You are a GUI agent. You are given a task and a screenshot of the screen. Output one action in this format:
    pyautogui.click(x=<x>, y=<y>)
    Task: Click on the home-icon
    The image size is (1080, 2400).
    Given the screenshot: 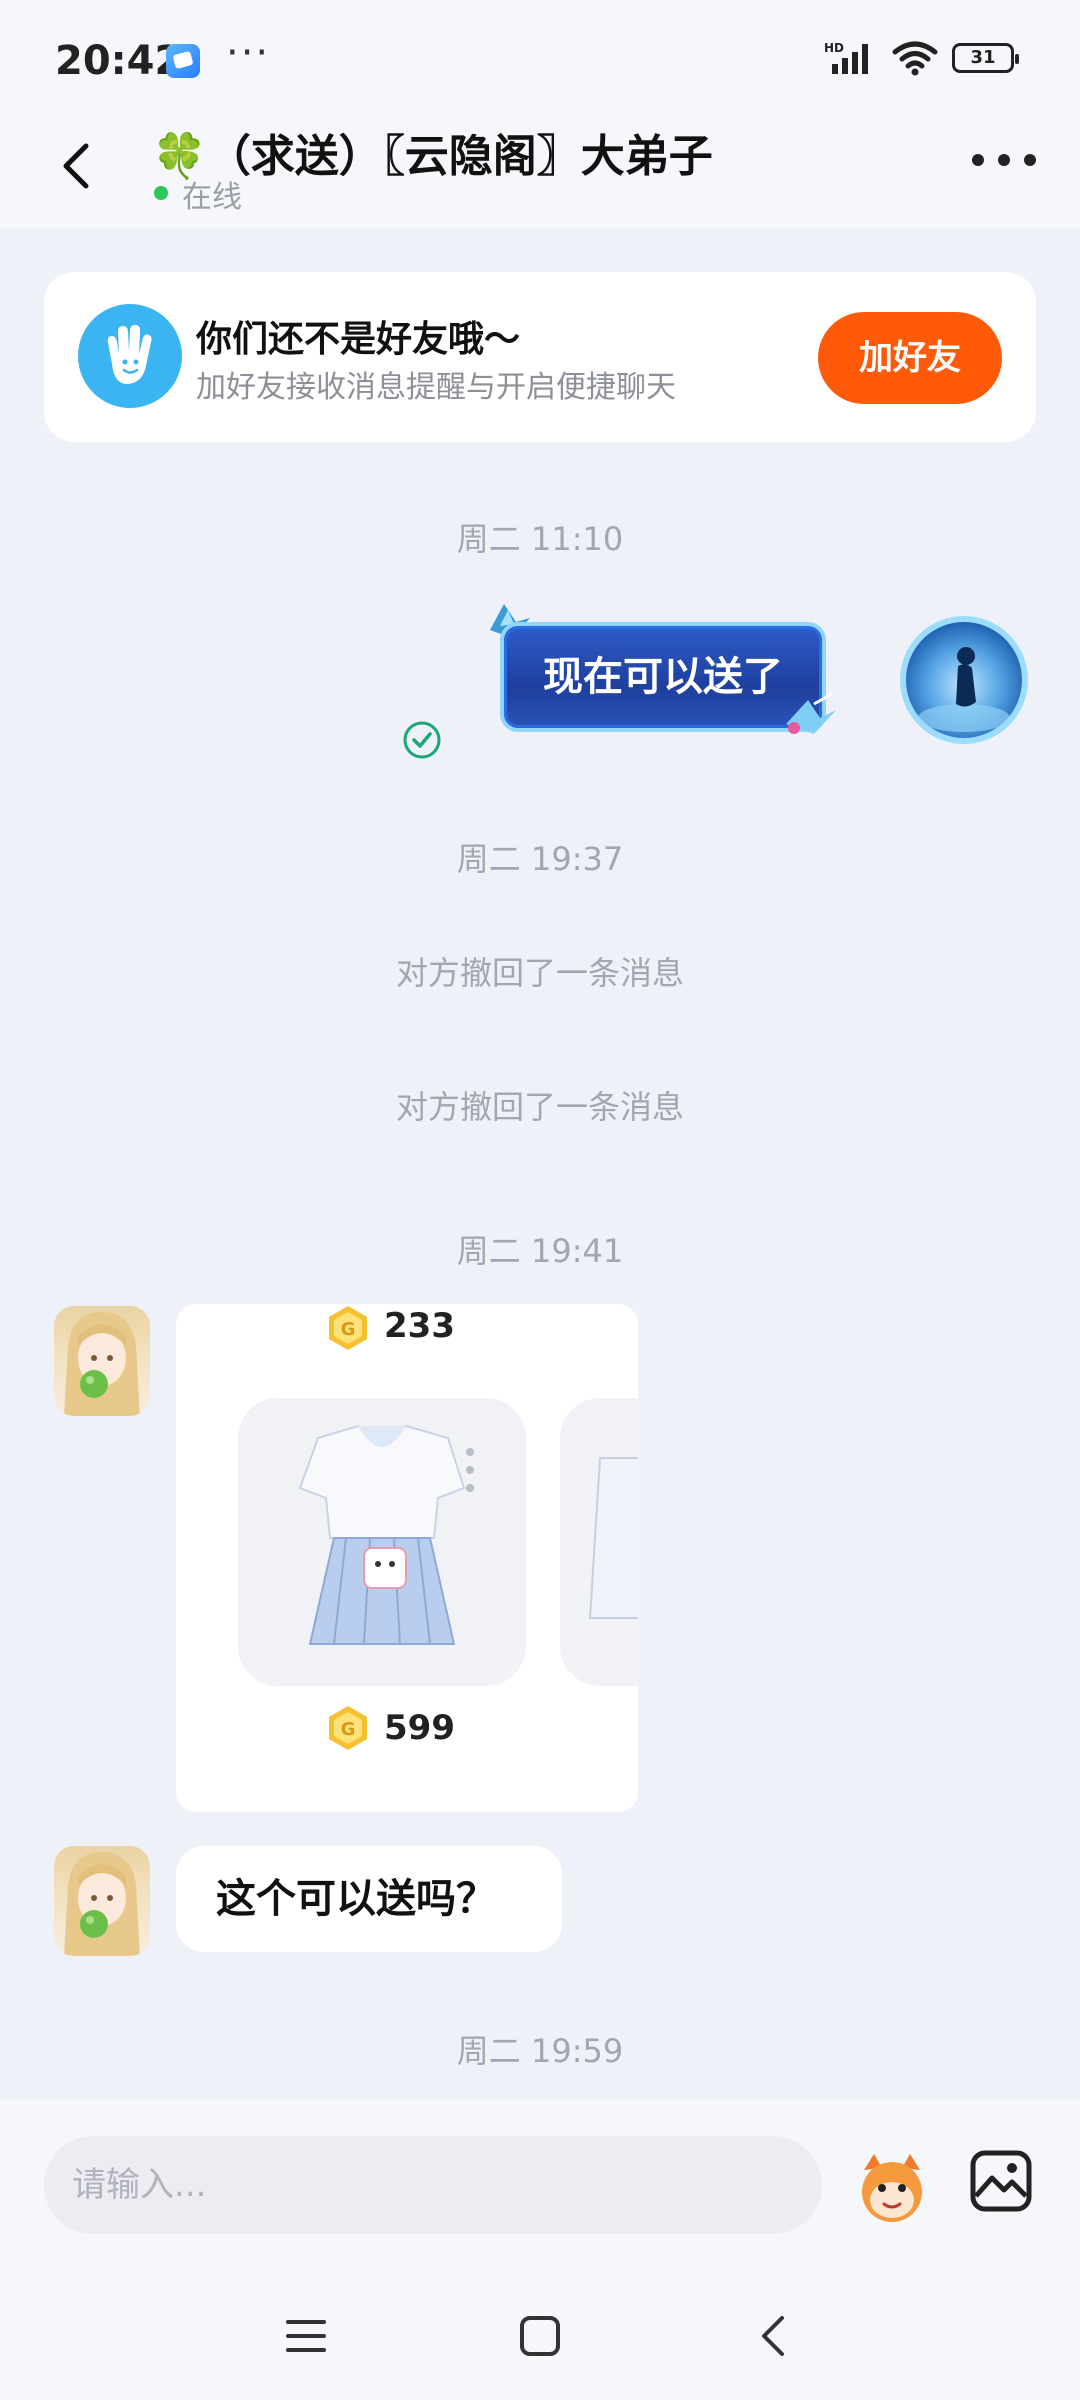 What is the action you would take?
    pyautogui.click(x=540, y=2336)
    